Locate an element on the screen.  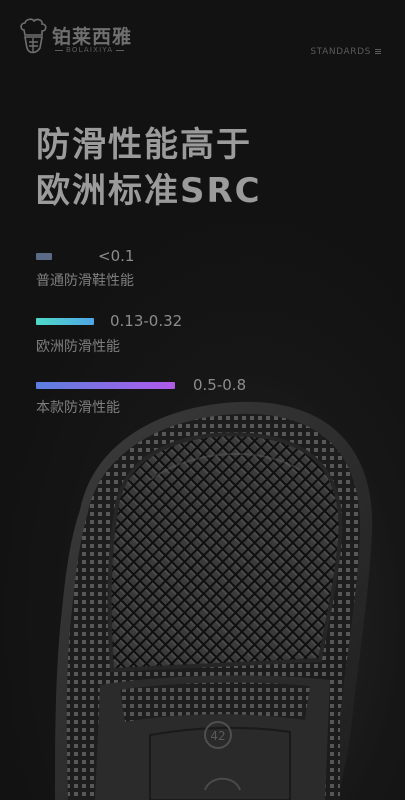
title-line-2: 欧洲标准SRC is located at coordinates (149, 191).